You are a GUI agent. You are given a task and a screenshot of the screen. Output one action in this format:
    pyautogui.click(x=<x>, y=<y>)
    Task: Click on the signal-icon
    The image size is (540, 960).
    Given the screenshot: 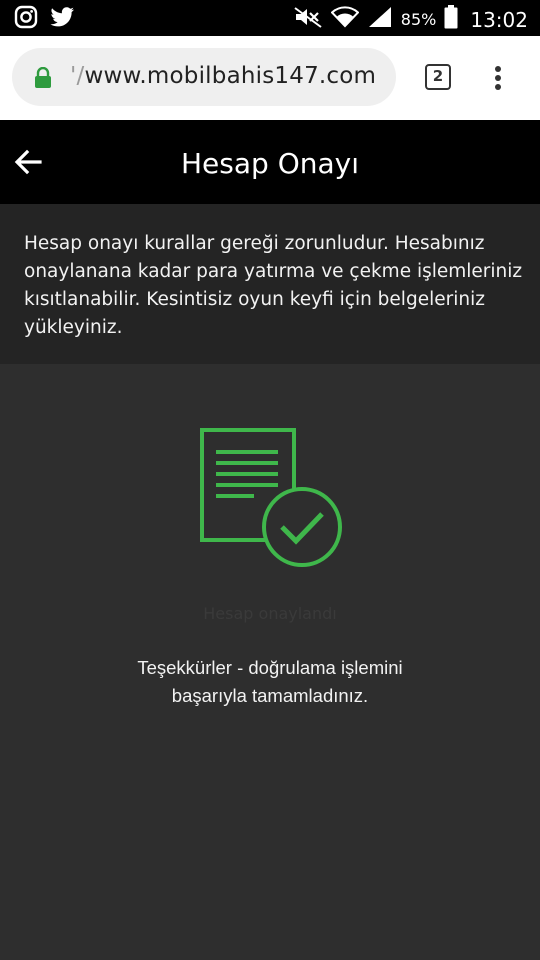 What is the action you would take?
    pyautogui.click(x=380, y=19)
    